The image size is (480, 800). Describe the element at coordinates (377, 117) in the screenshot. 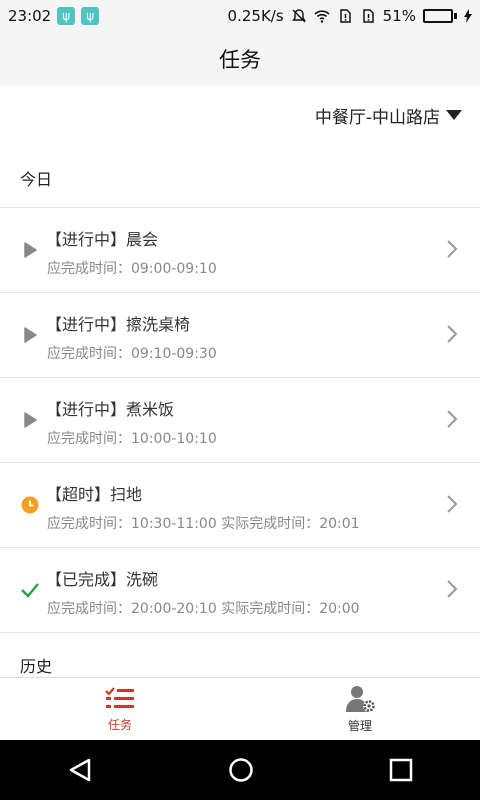

I see `store-selector-label: 中餐厅-中山路店` at that location.